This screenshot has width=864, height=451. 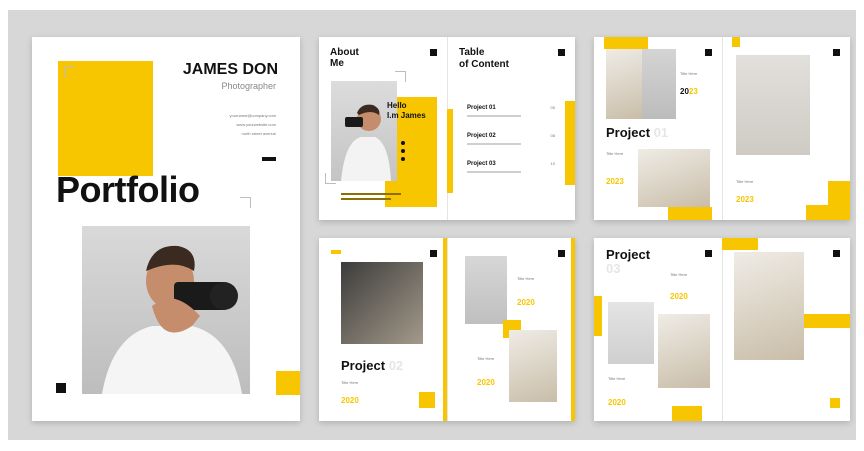 I want to click on p03-right-mid-yellow, so click(x=827, y=321).